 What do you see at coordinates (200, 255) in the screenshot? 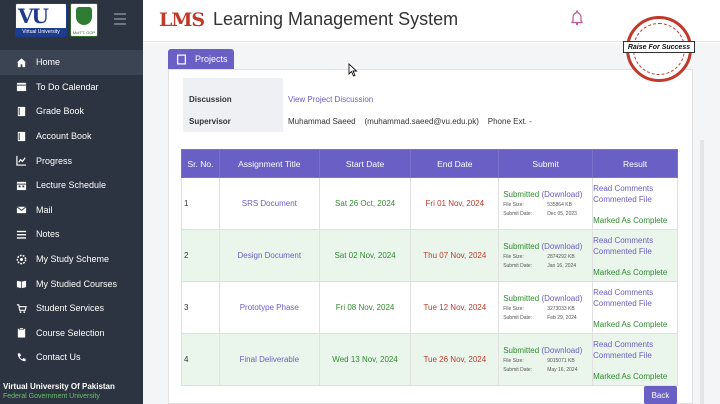
I see `sr-no: 2` at bounding box center [200, 255].